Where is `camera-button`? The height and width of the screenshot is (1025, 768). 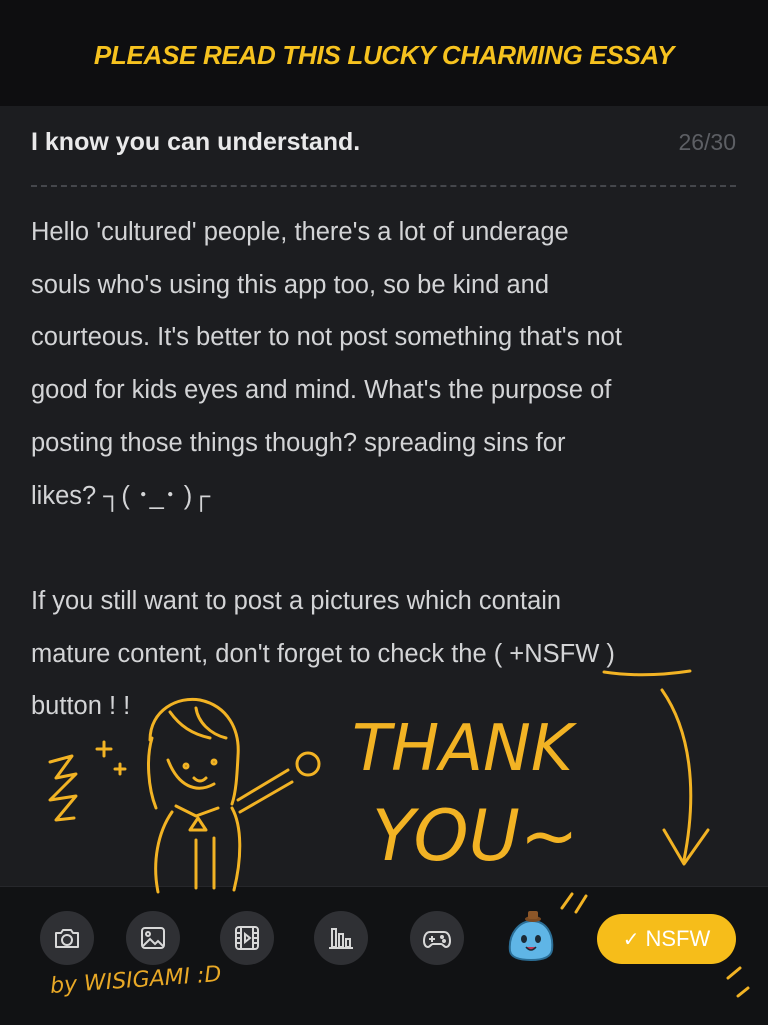
camera-button is located at coordinates (67, 938).